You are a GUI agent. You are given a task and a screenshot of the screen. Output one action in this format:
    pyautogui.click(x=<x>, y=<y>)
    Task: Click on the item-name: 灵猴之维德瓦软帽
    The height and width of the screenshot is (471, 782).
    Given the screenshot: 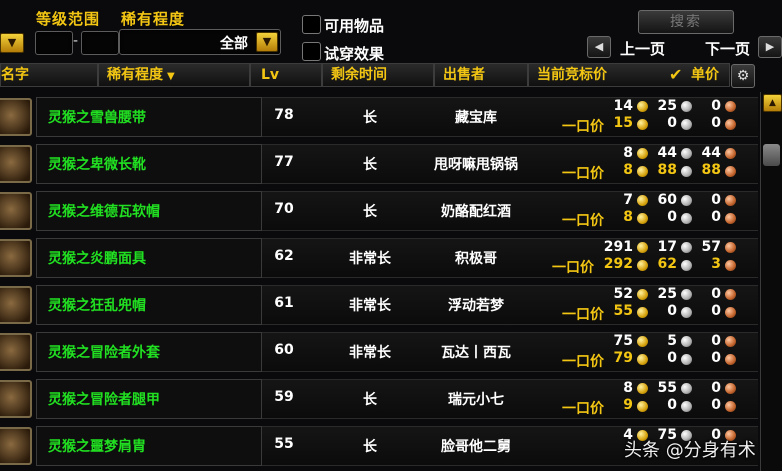 What is the action you would take?
    pyautogui.click(x=104, y=211)
    